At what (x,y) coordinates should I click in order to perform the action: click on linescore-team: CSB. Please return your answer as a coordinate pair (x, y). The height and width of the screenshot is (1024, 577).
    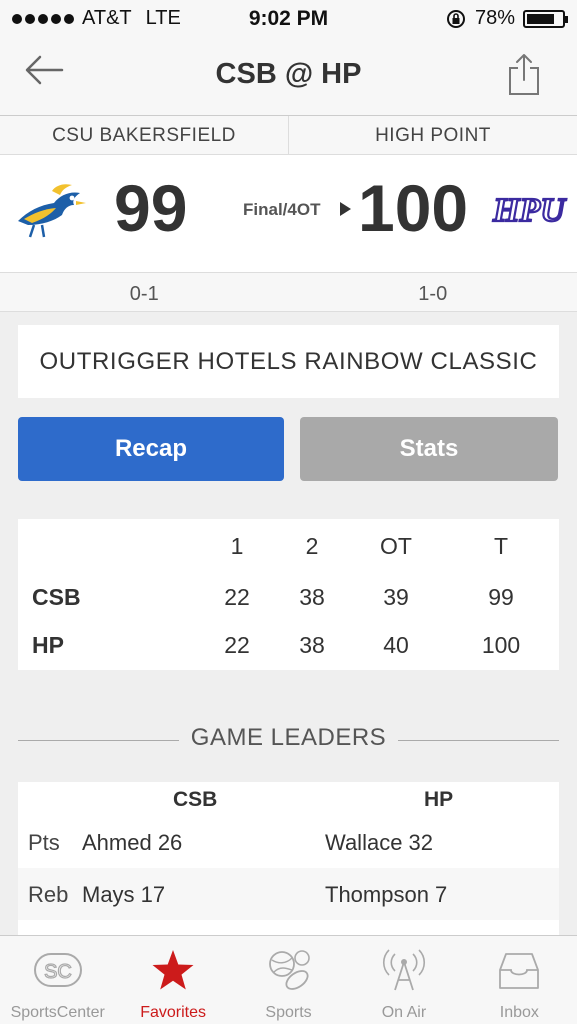
    Looking at the image, I should click on (56, 597).